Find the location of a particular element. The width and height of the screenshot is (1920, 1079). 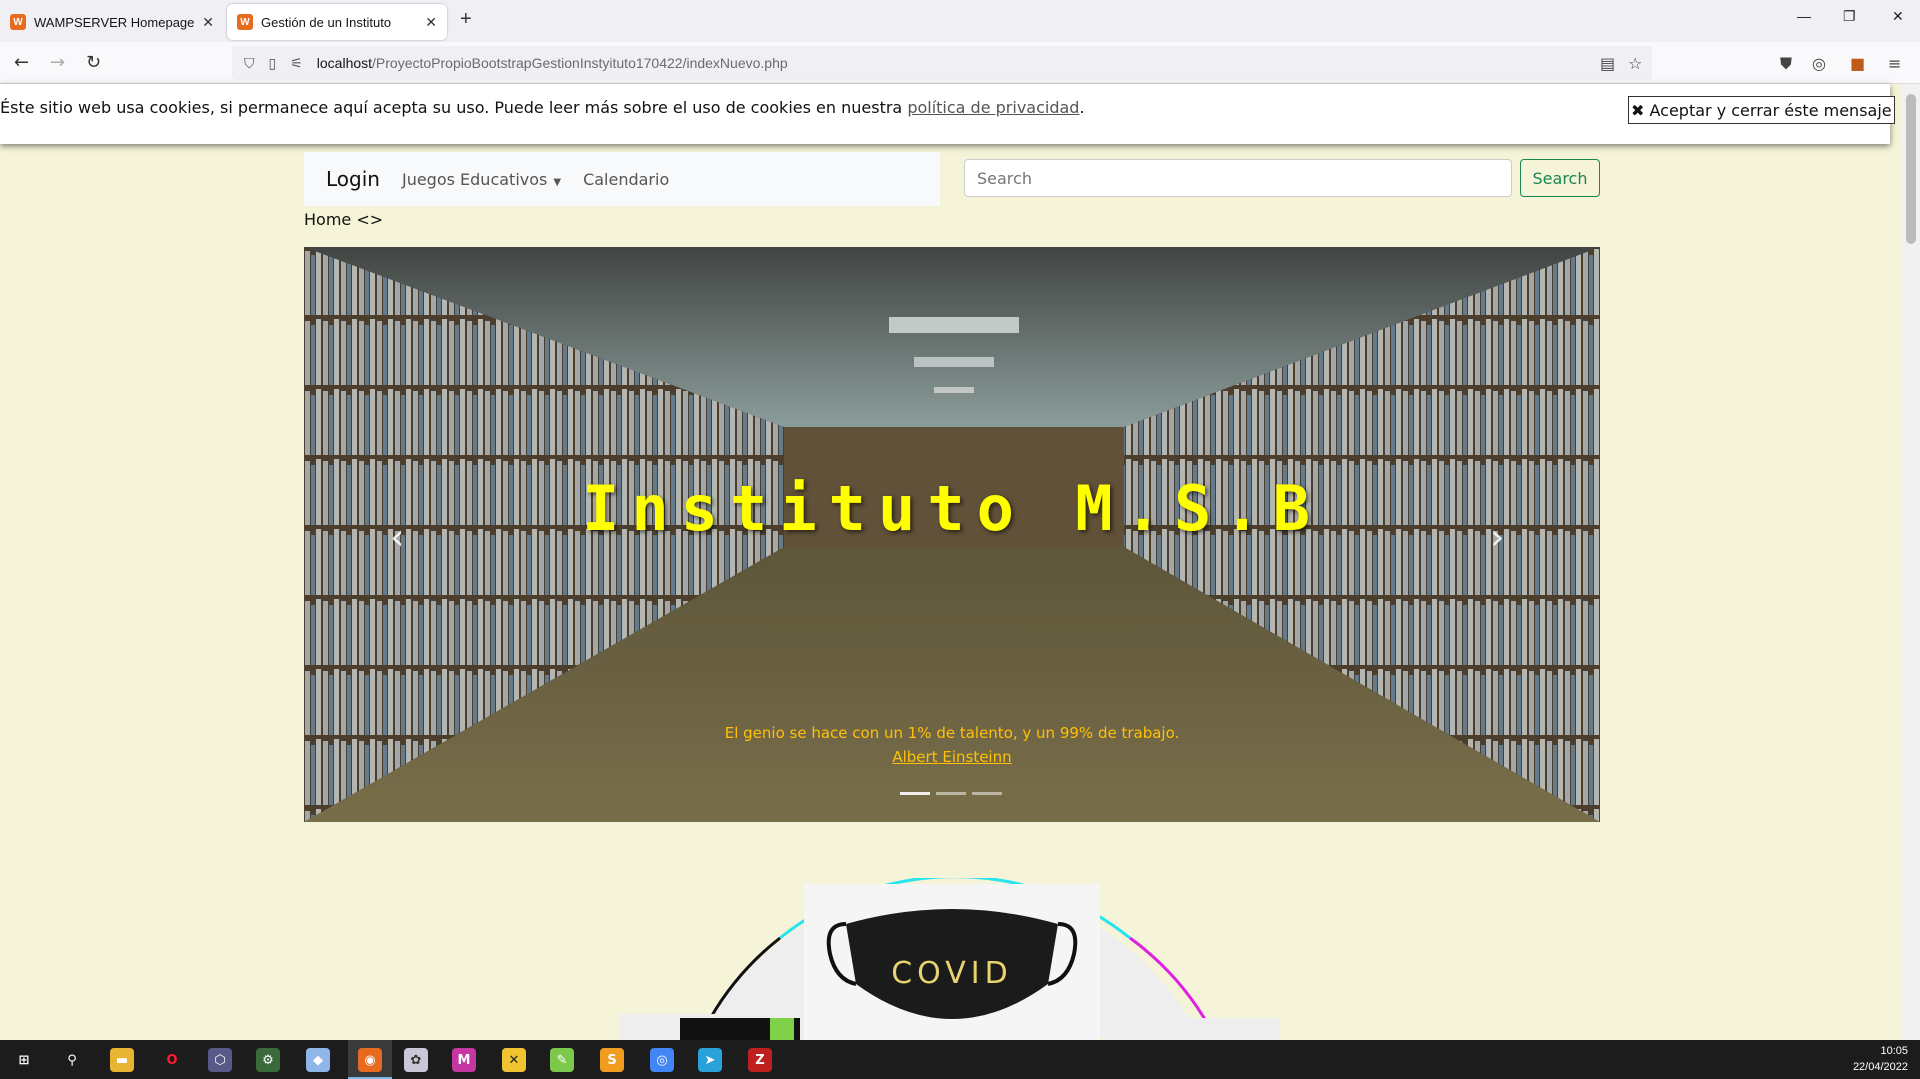

app-brain-icon: ✿ is located at coordinates (416, 1060).